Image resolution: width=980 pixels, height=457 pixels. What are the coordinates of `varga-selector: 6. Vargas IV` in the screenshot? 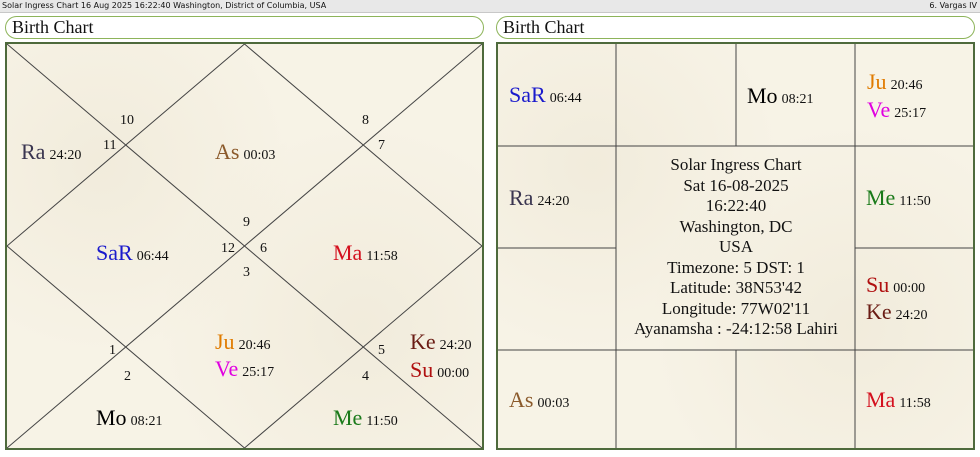 It's located at (953, 6).